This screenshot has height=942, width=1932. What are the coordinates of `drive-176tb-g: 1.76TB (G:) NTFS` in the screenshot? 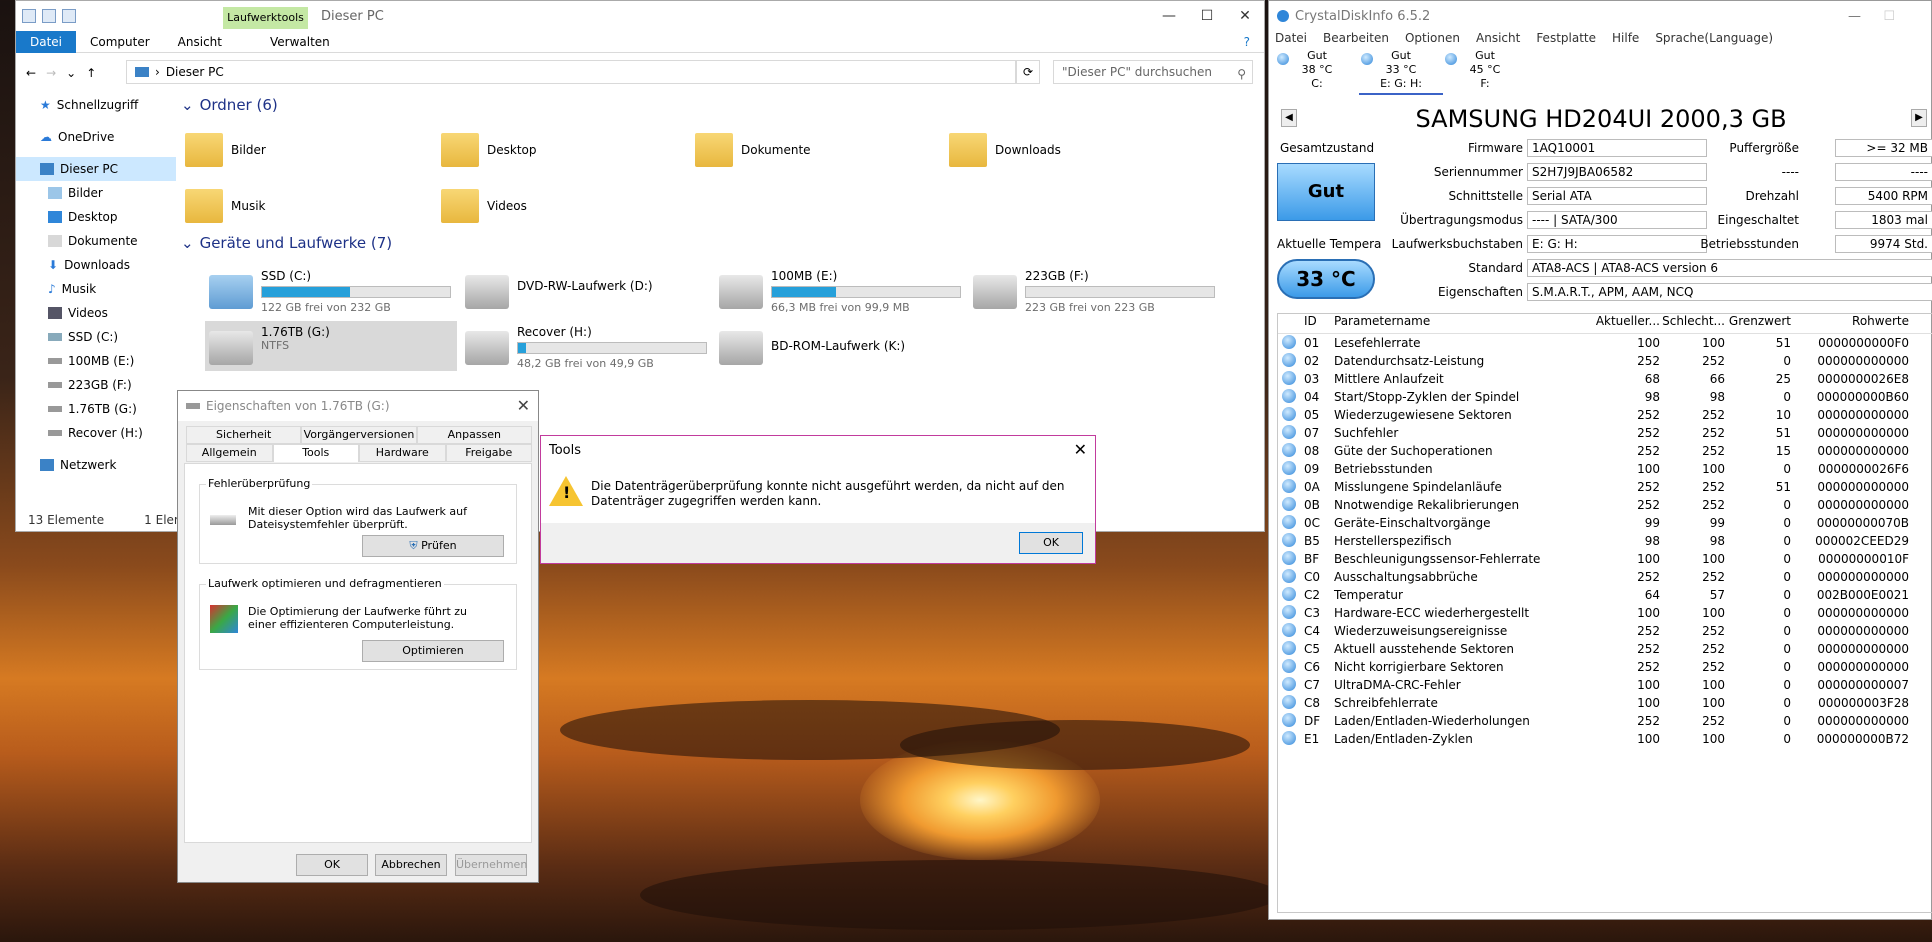 It's located at (331, 346).